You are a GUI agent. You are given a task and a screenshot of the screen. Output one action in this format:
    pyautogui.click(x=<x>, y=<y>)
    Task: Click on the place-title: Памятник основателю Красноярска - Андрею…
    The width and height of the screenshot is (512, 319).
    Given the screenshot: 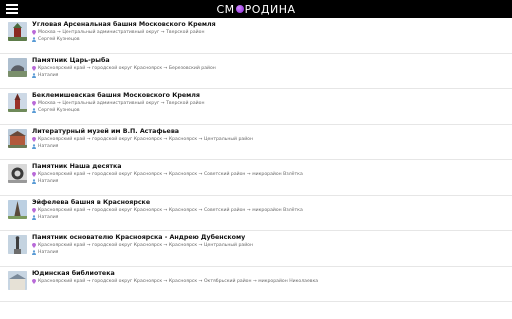 What is the action you would take?
    pyautogui.click(x=139, y=237)
    